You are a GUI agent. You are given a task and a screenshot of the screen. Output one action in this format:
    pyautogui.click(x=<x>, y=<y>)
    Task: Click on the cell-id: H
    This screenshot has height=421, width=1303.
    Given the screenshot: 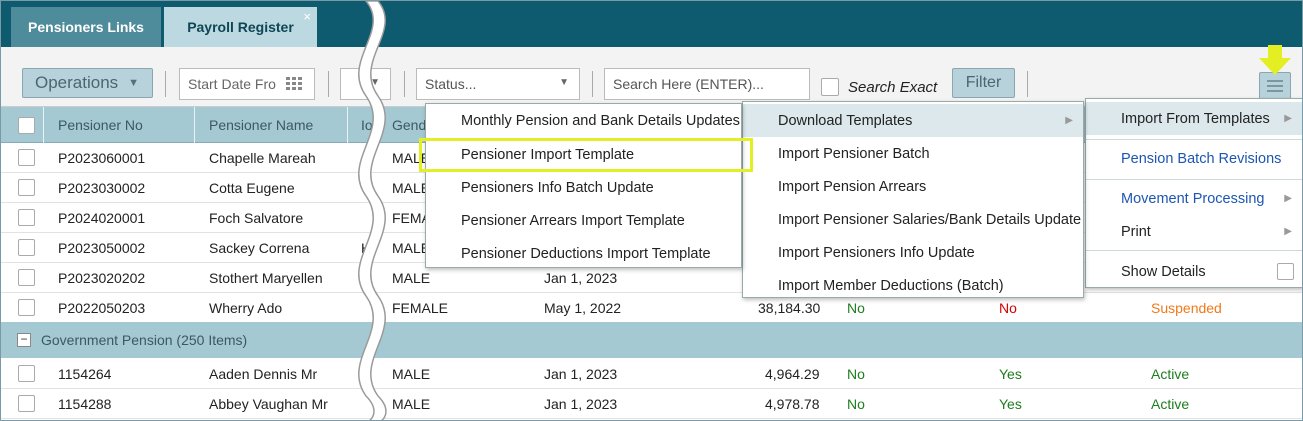 What is the action you would take?
    pyautogui.click(x=366, y=248)
    